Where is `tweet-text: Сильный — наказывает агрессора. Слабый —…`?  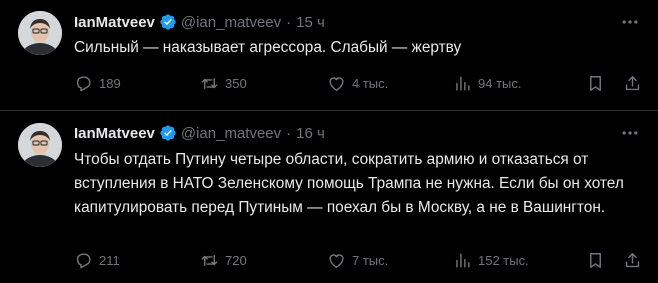
tweet-text: Сильный — наказывает агрессора. Слабый —… is located at coordinates (268, 47).